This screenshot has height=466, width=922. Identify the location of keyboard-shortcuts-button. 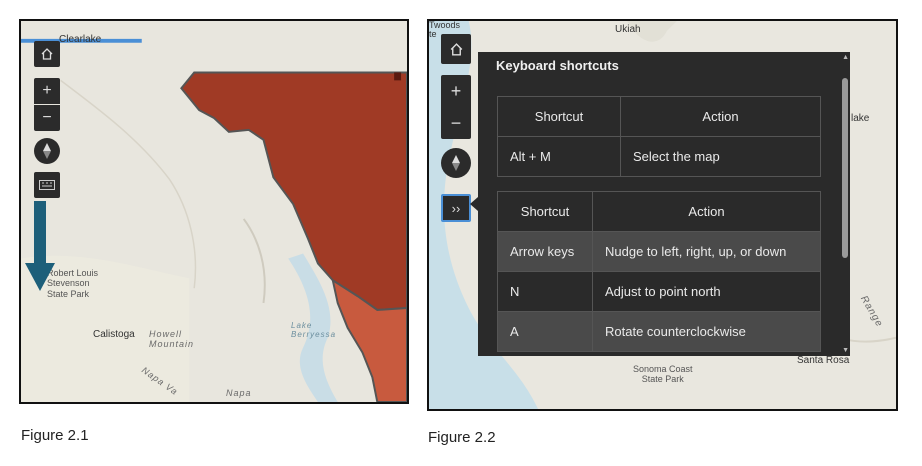
(47, 185).